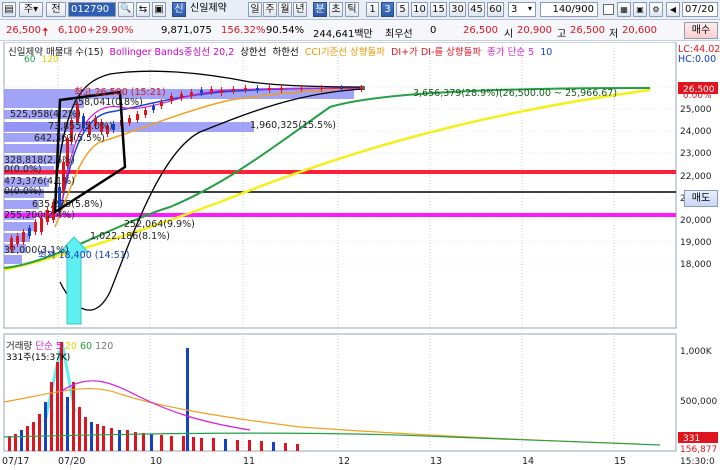 The width and height of the screenshot is (720, 470). What do you see at coordinates (697, 96) in the screenshot?
I see `top-rate: 0.00%` at bounding box center [697, 96].